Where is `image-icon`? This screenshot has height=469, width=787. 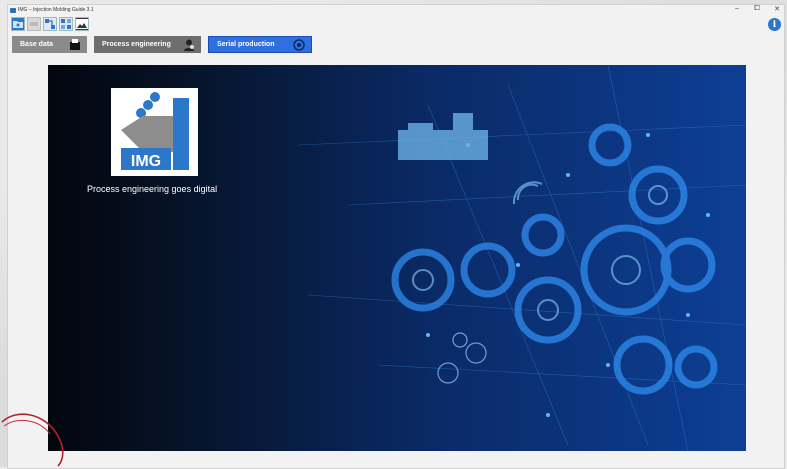 image-icon is located at coordinates (82, 24).